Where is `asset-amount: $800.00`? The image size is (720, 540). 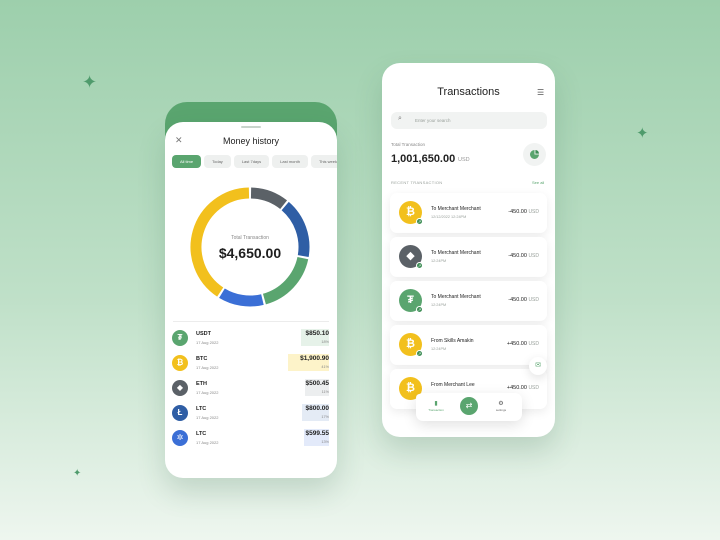
asset-amount: $800.00 is located at coordinates (317, 408).